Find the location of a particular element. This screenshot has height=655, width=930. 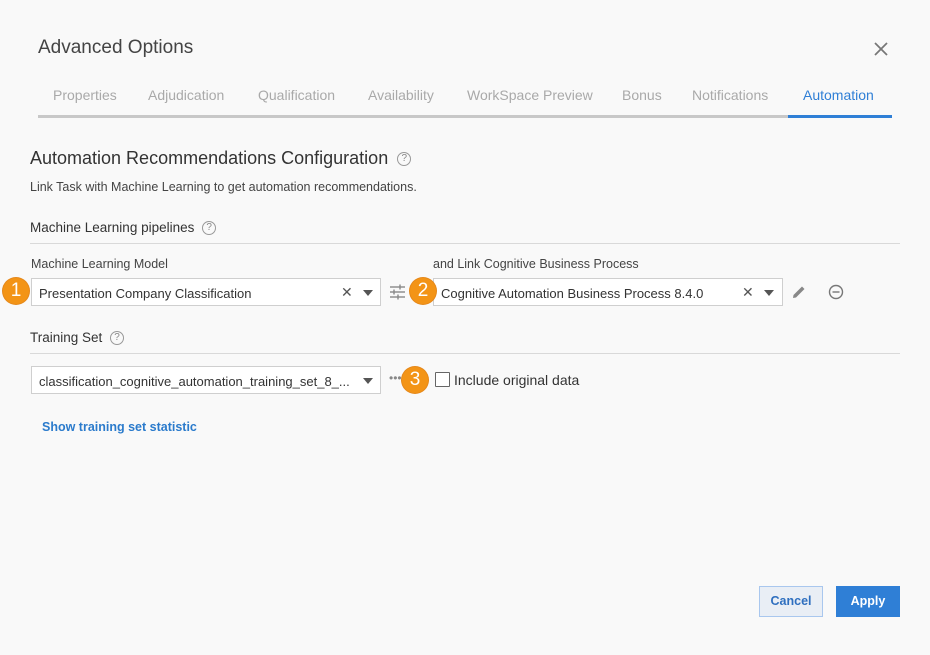

tab-workspace-preview: WorkSpace Preview is located at coordinates (530, 95).